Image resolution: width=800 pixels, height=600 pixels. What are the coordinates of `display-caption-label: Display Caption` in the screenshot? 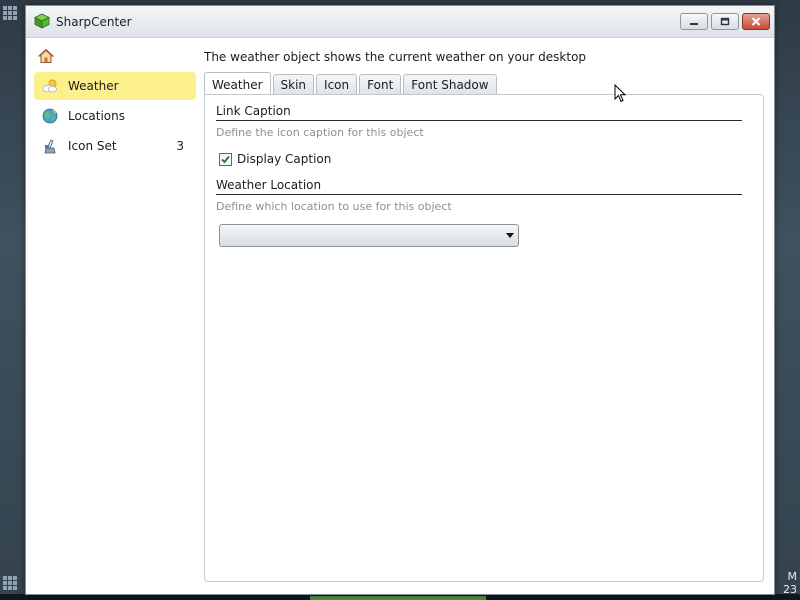 It's located at (284, 159).